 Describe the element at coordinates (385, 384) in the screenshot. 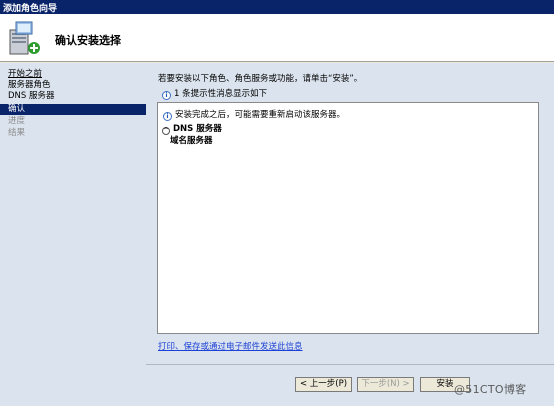

I see `next-button: 下一步(N) >` at that location.